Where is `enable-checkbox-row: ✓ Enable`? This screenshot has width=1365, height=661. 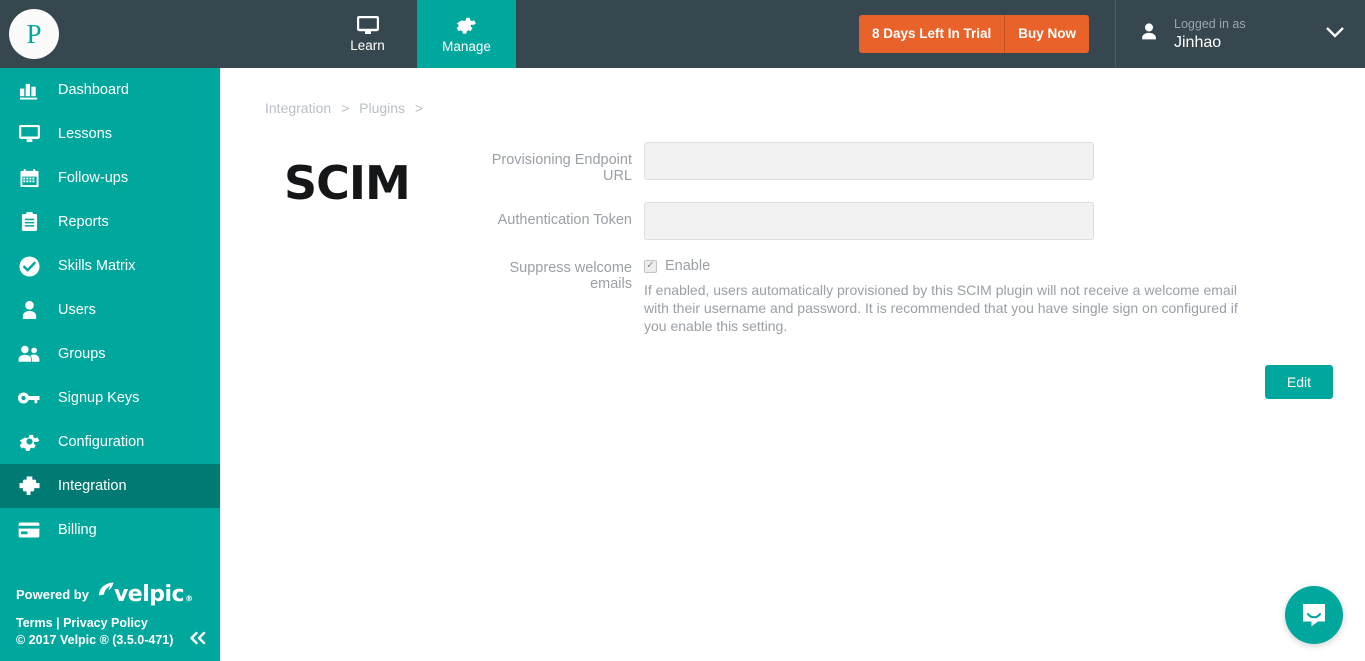 enable-checkbox-row: ✓ Enable is located at coordinates (949, 266).